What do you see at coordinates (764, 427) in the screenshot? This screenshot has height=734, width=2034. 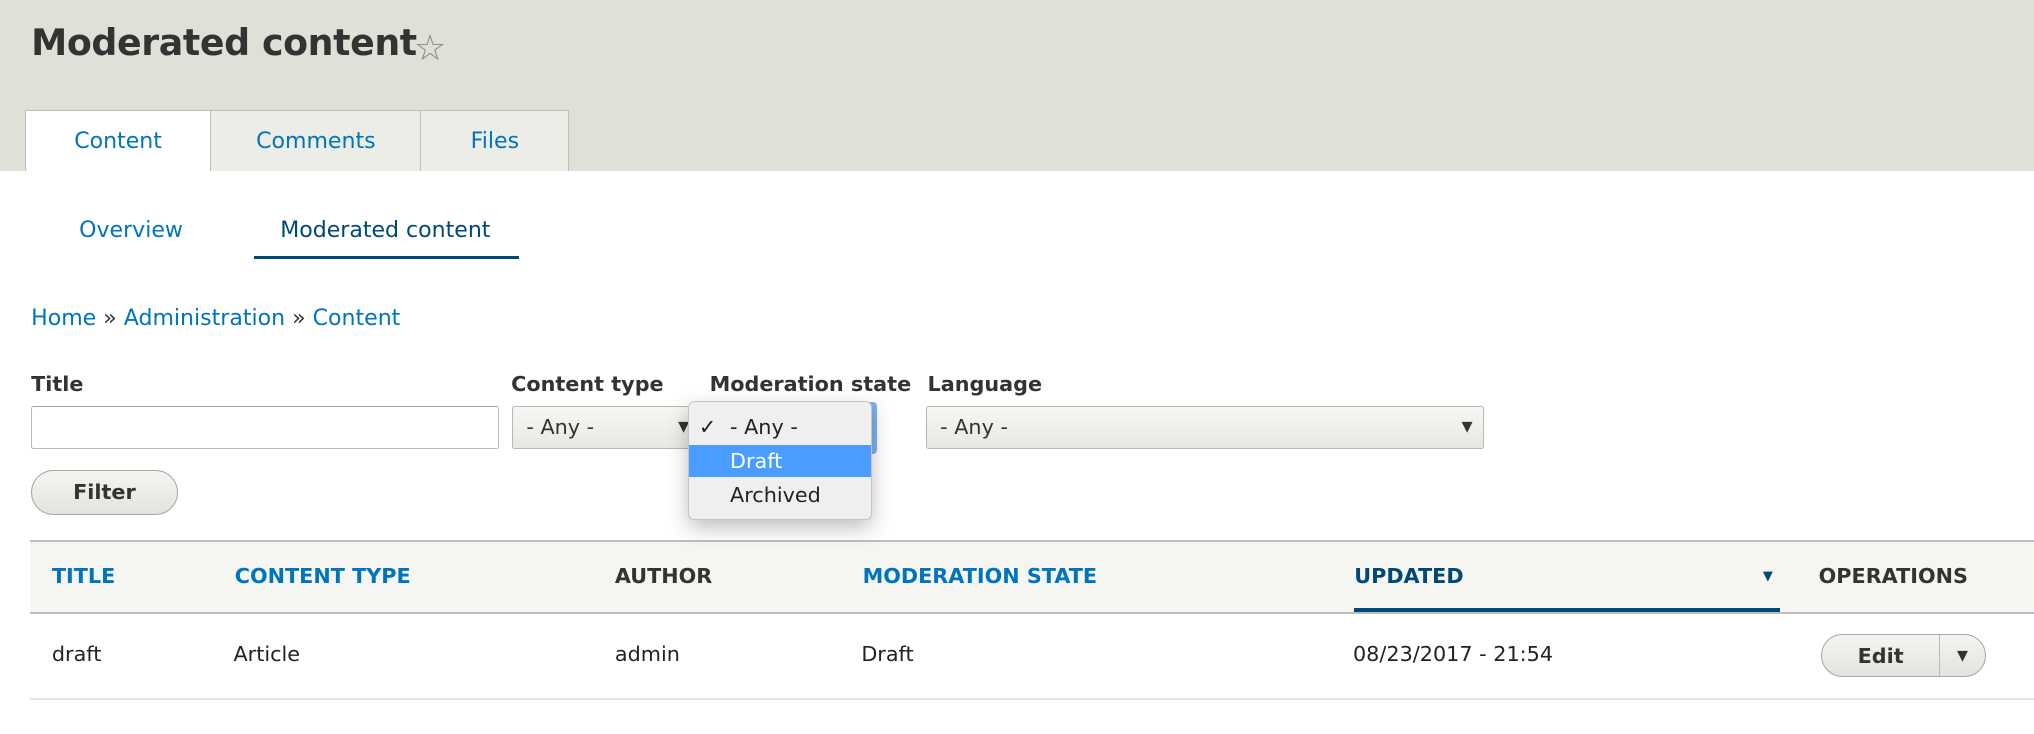 I see `option-label: - Any -` at bounding box center [764, 427].